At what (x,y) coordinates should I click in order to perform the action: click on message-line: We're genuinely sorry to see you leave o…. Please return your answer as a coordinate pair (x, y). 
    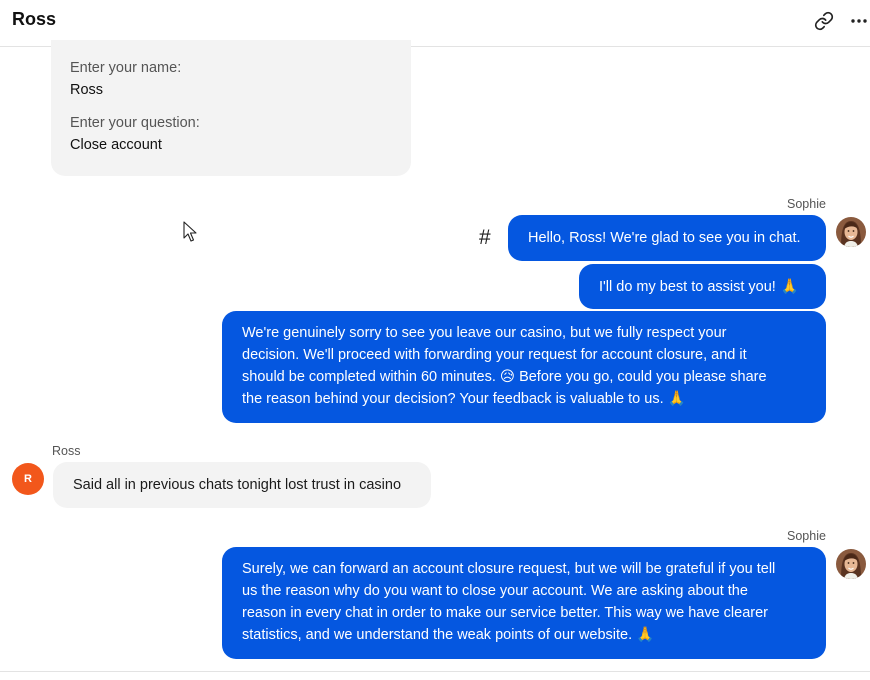
    Looking at the image, I should click on (484, 333).